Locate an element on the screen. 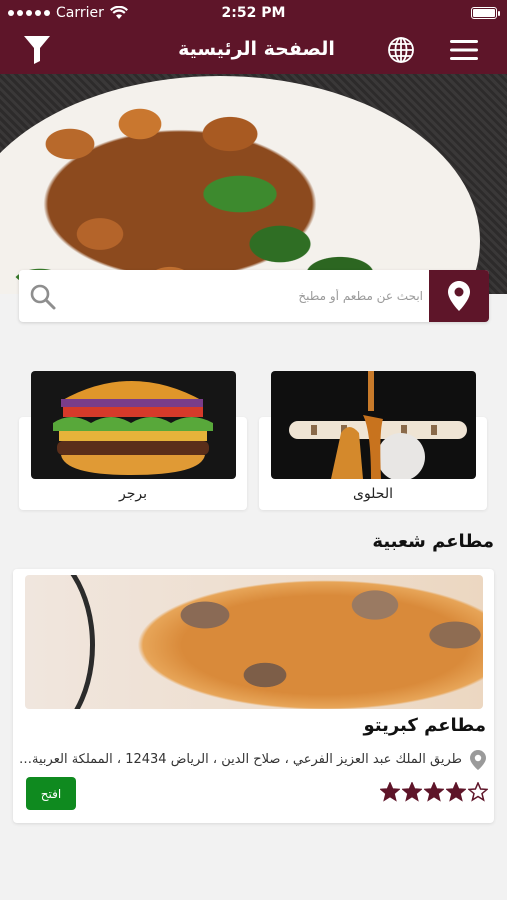 This screenshot has width=507, height=900. dessert-illustration is located at coordinates (378, 425).